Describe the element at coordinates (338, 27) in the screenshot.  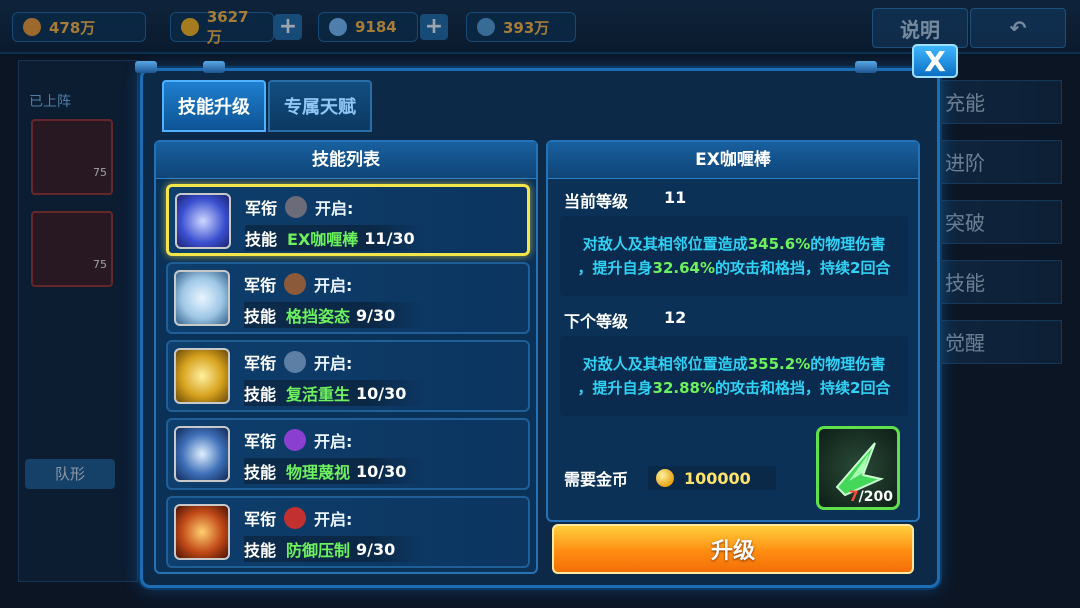
I see `diamond-icon` at that location.